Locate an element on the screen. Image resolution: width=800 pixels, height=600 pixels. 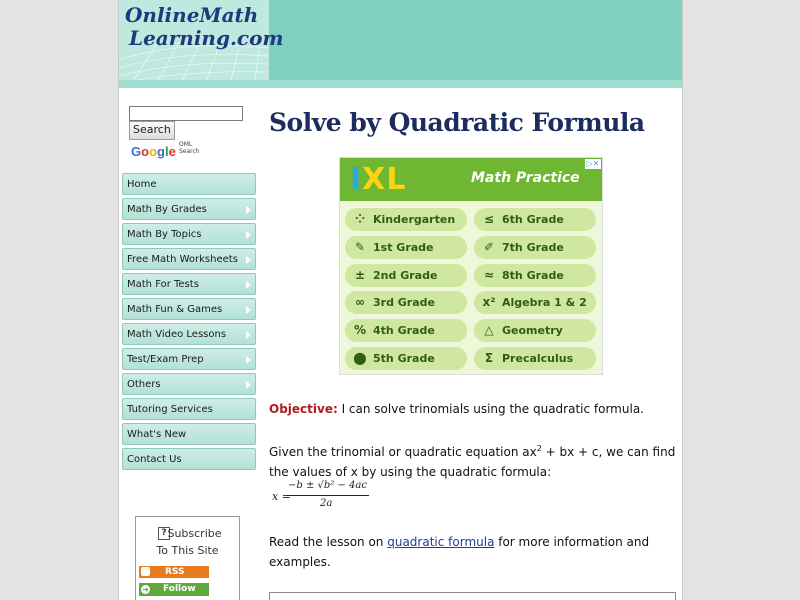
sidebar-item: What's New is located at coordinates (189, 434).